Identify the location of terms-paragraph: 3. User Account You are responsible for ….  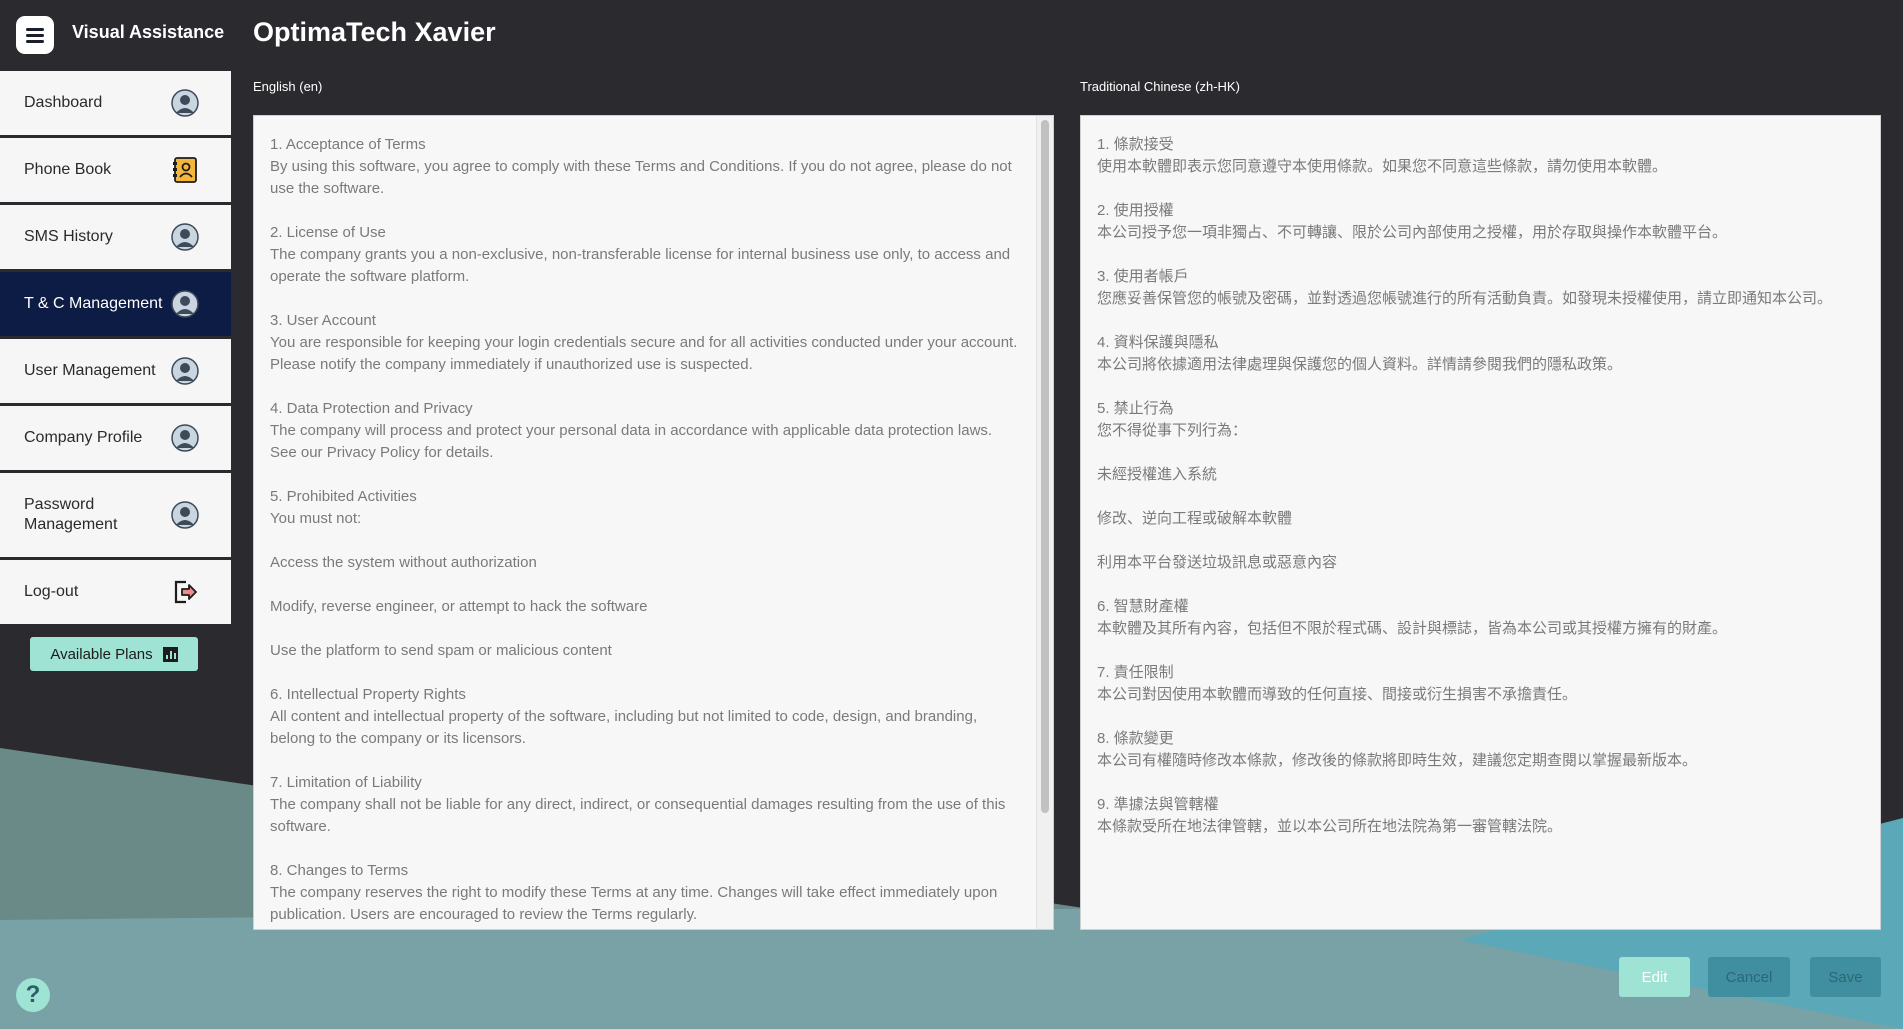
(644, 342).